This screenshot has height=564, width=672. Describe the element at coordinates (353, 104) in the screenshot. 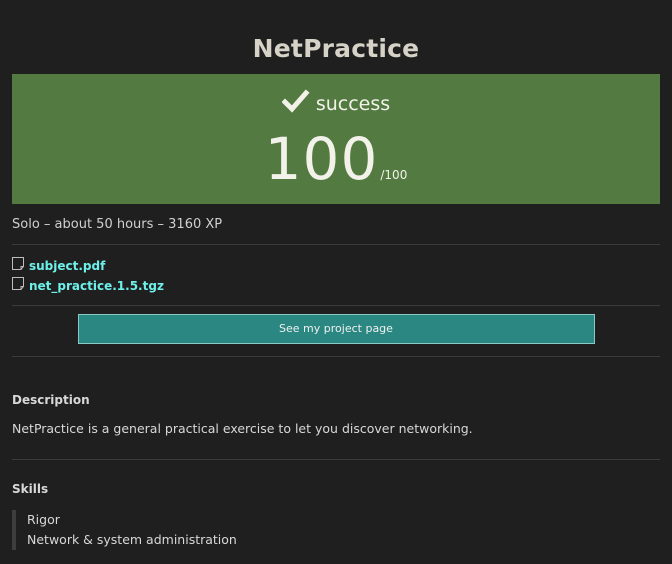

I see `status-label: success` at that location.